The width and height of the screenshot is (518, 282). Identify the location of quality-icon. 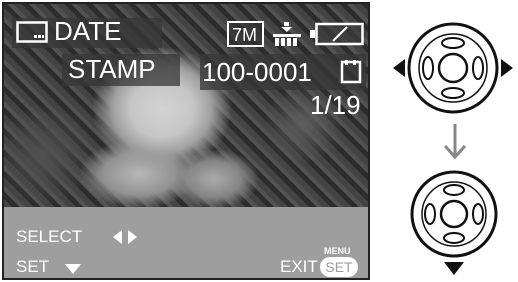
(287, 34).